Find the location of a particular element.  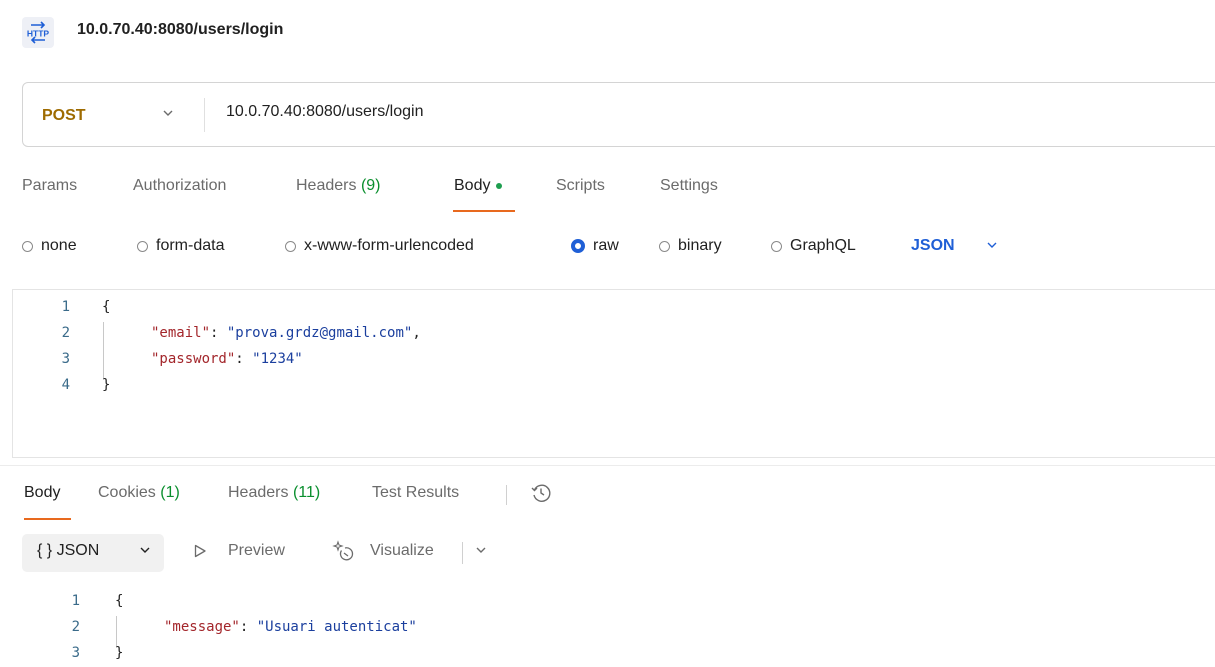

radio-raw-label: raw is located at coordinates (606, 245).